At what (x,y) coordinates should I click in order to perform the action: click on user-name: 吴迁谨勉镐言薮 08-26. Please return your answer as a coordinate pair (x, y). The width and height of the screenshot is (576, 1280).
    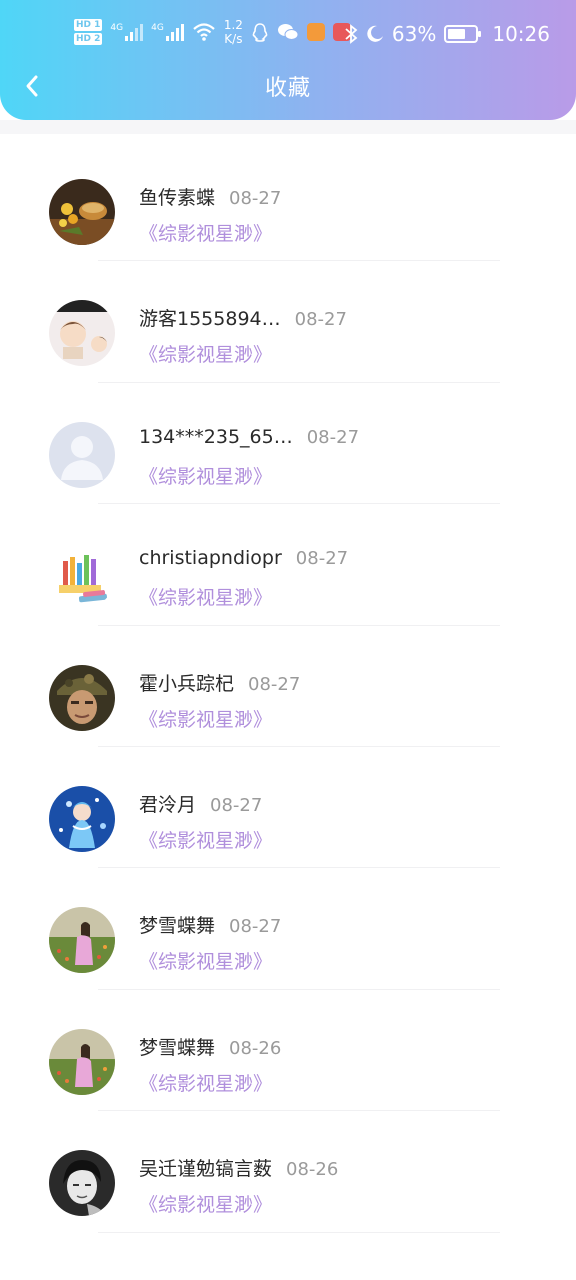
    Looking at the image, I should click on (238, 1167).